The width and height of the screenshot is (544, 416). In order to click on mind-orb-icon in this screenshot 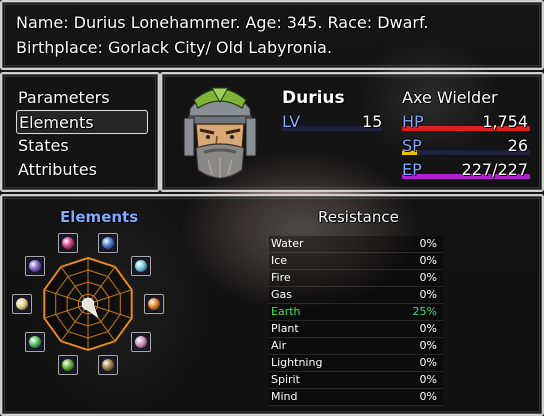, I will do `click(68, 243)`.